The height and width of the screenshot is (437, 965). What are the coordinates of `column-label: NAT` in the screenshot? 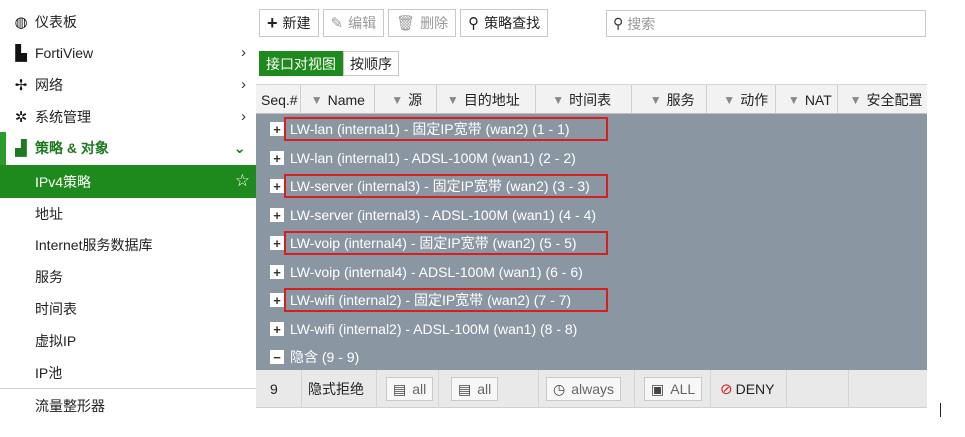 It's located at (818, 99).